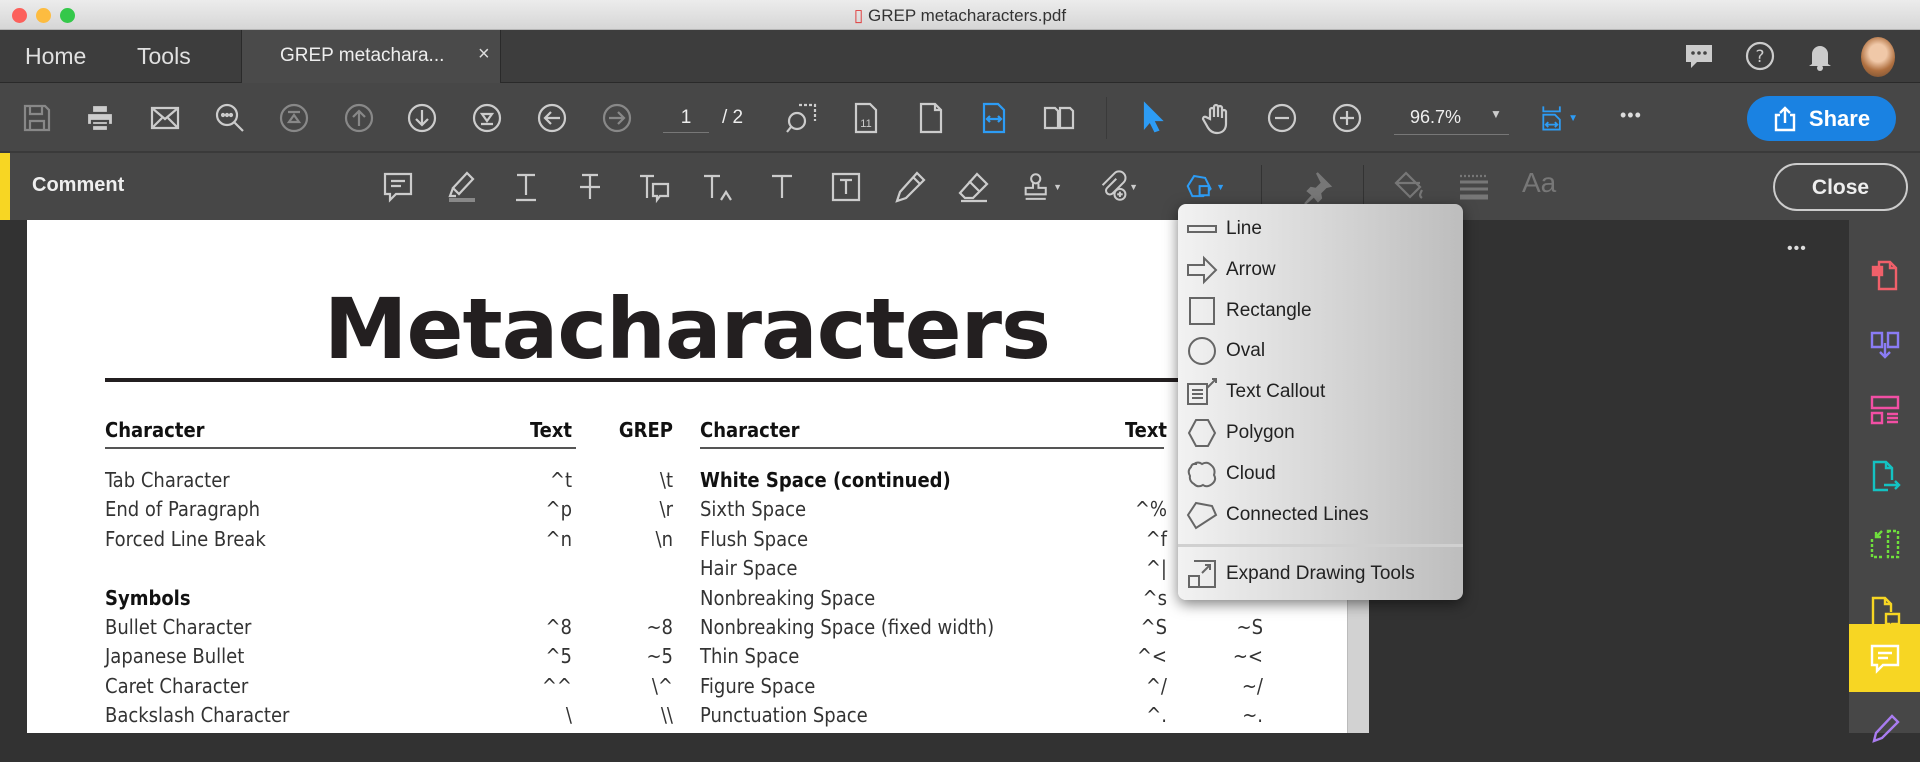 This screenshot has height=762, width=1920. What do you see at coordinates (994, 118) in the screenshot?
I see `fit-width-icon` at bounding box center [994, 118].